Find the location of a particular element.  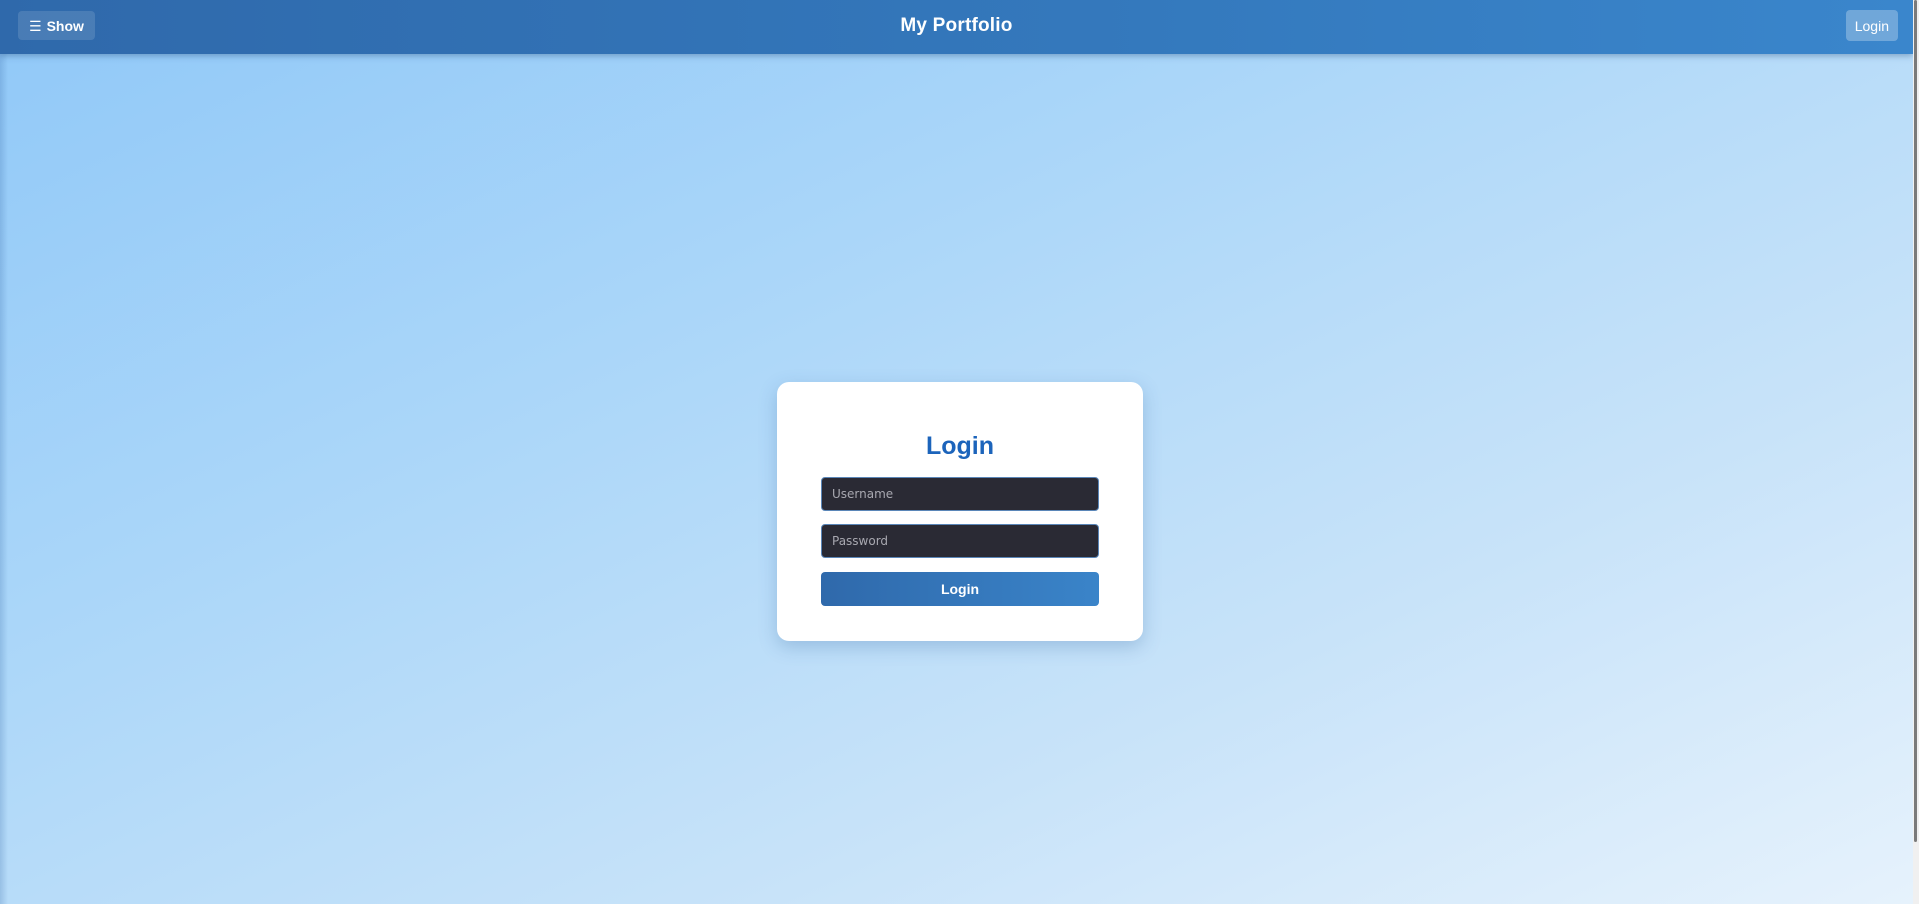

vertical-scrollbar is located at coordinates (1916, 452).